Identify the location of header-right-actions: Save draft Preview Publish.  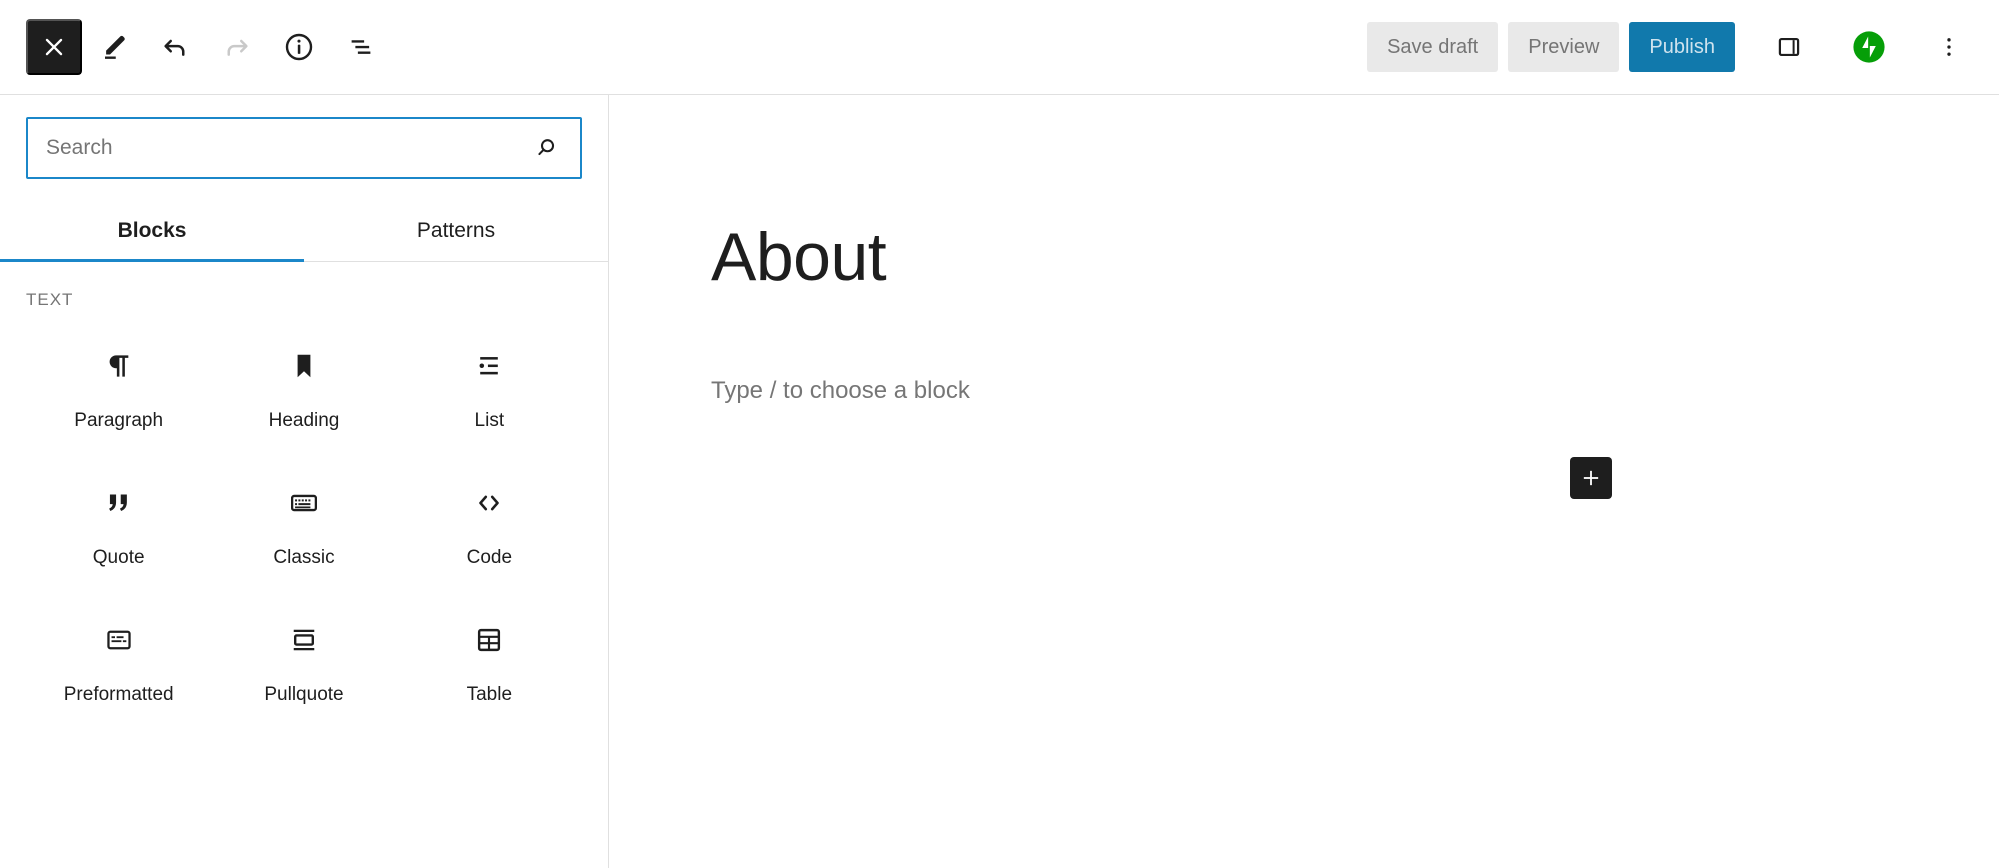
(1671, 47).